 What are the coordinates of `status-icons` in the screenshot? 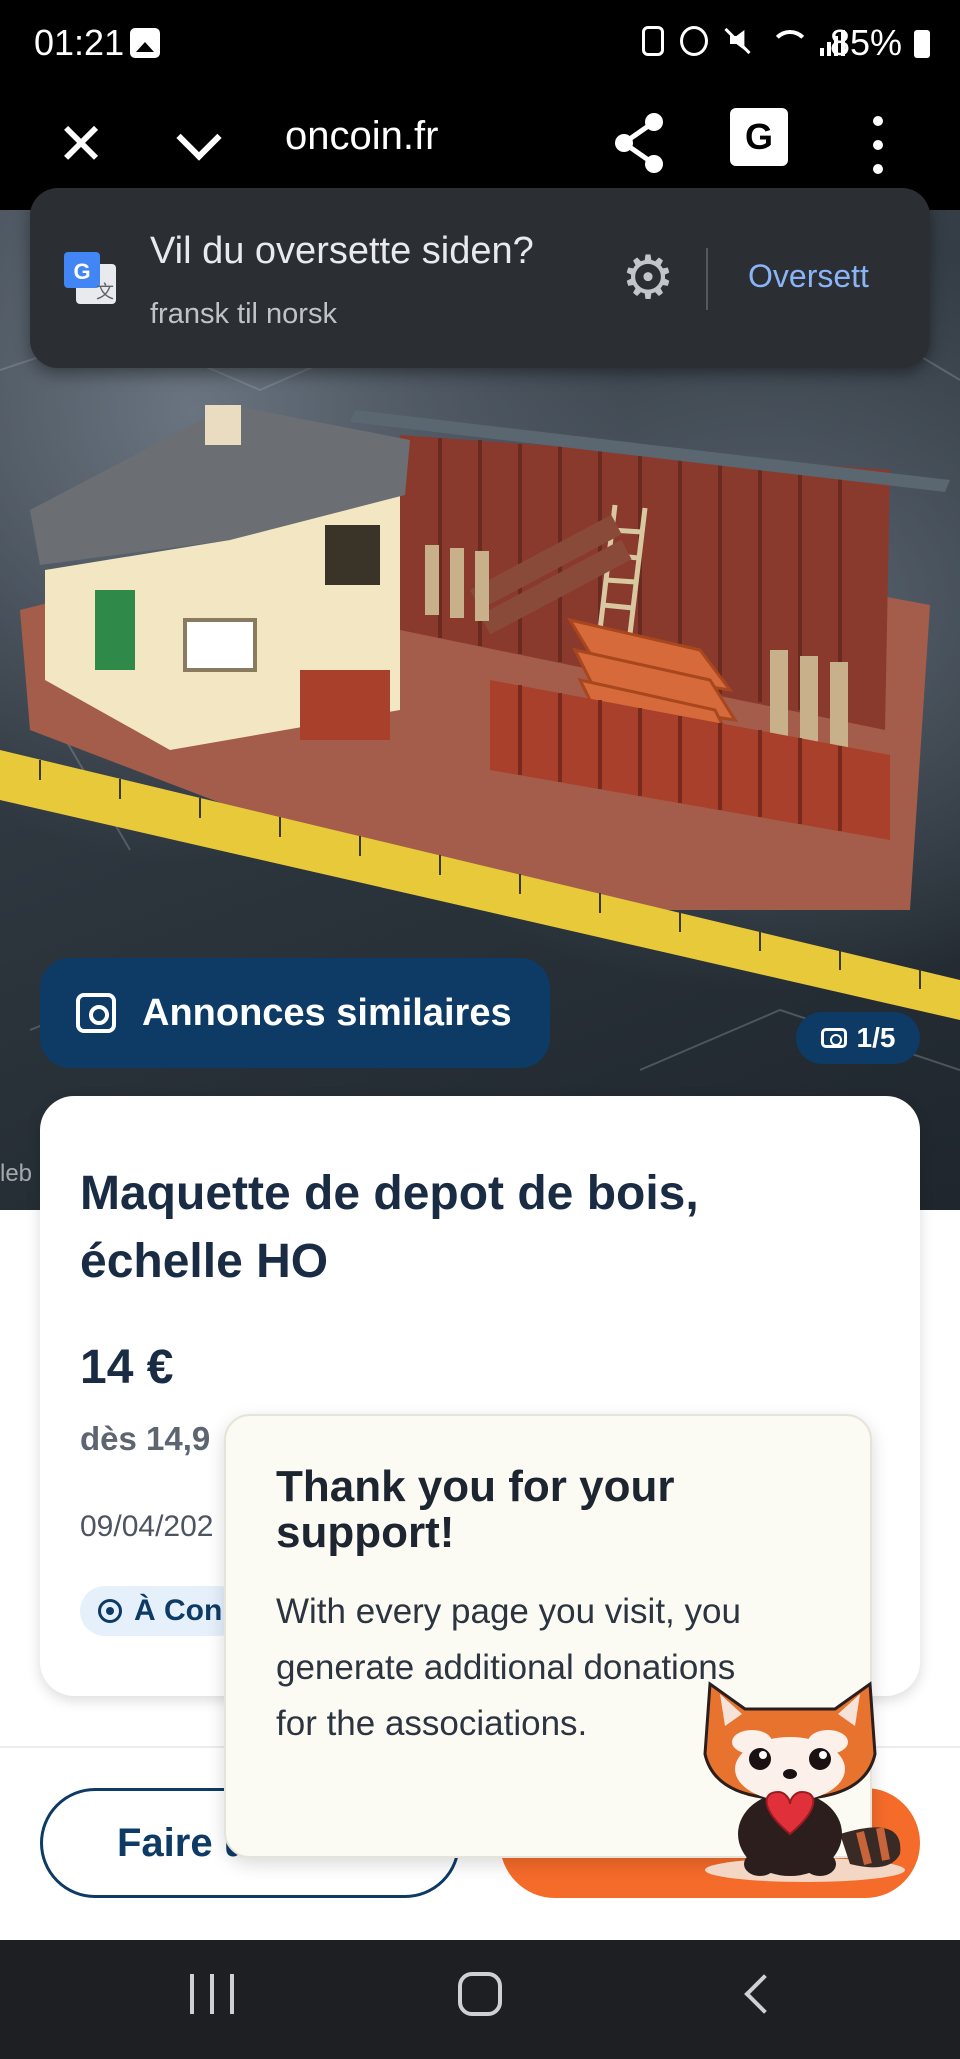 It's located at (746, 41).